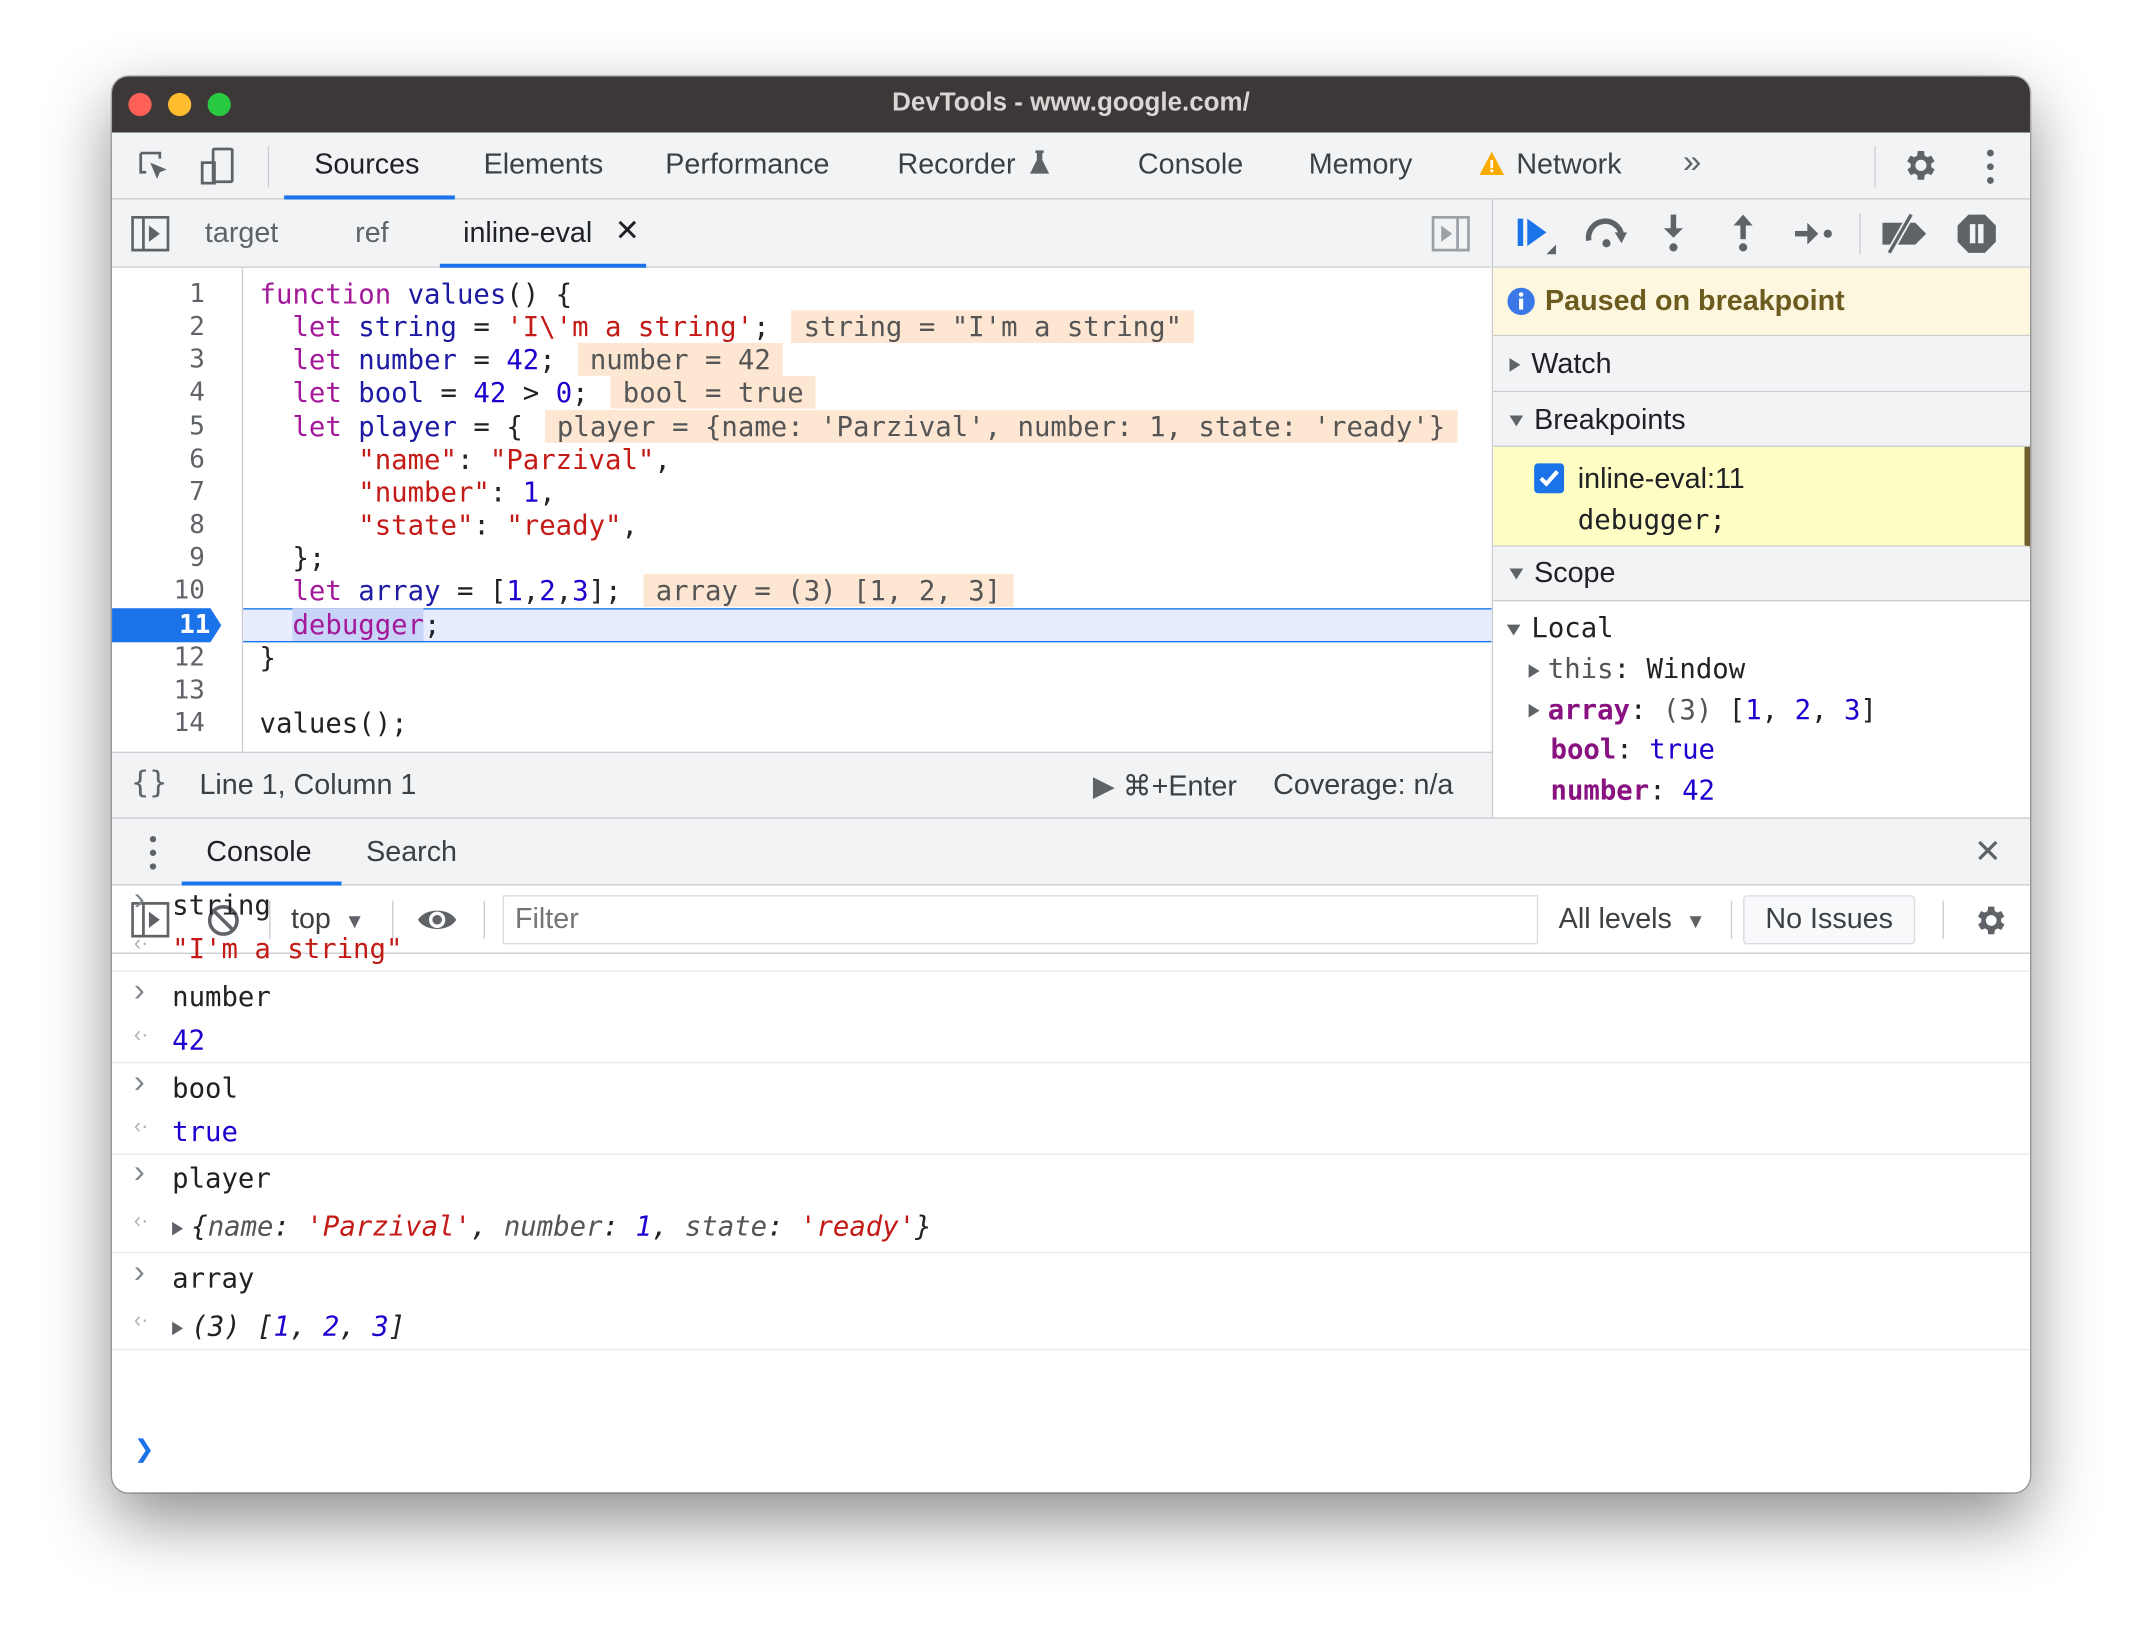  What do you see at coordinates (1363, 785) in the screenshot?
I see `coverage-status: Coverage: n/a` at bounding box center [1363, 785].